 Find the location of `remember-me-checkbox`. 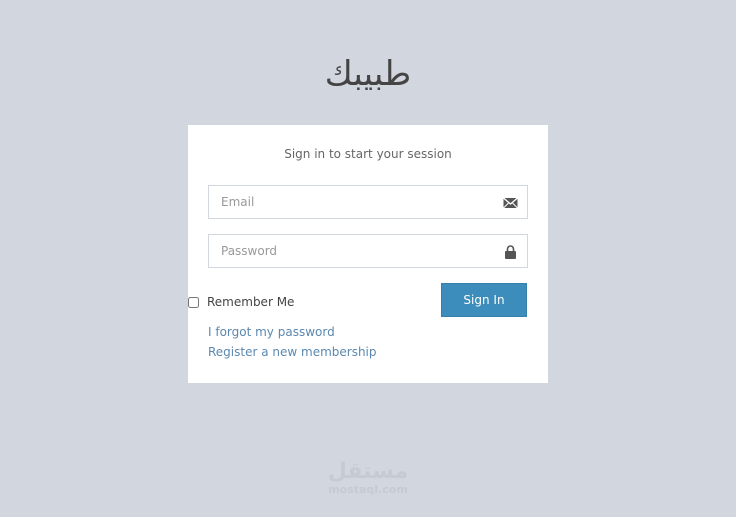

remember-me-checkbox is located at coordinates (193, 302).